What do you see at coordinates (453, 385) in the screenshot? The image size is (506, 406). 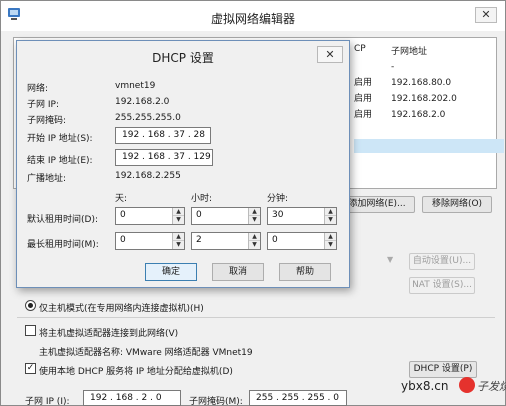 I see `watermark-logo: ybx8.cn 子发烧友` at bounding box center [453, 385].